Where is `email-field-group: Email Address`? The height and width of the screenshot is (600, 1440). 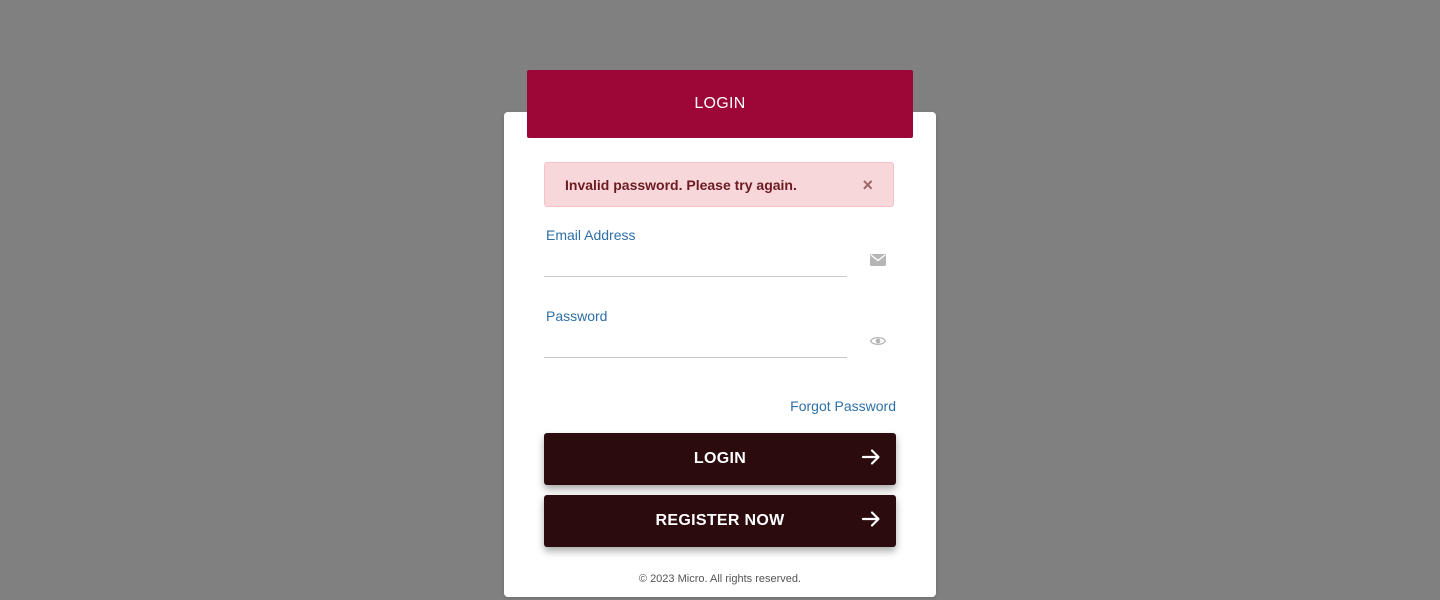 email-field-group: Email Address is located at coordinates (720, 252).